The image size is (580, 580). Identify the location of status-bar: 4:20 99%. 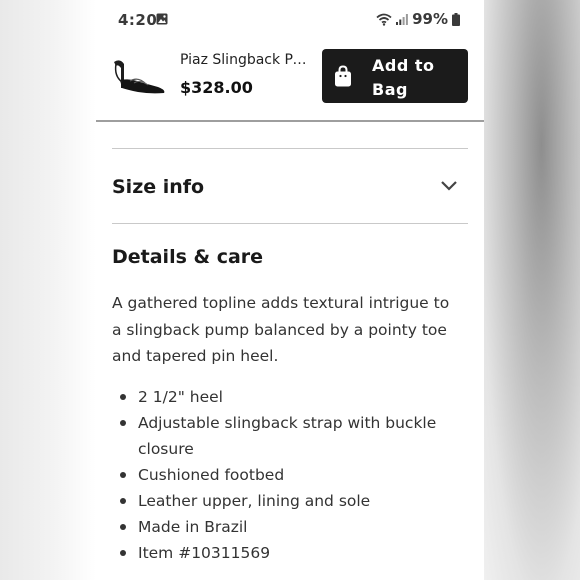
(290, 20).